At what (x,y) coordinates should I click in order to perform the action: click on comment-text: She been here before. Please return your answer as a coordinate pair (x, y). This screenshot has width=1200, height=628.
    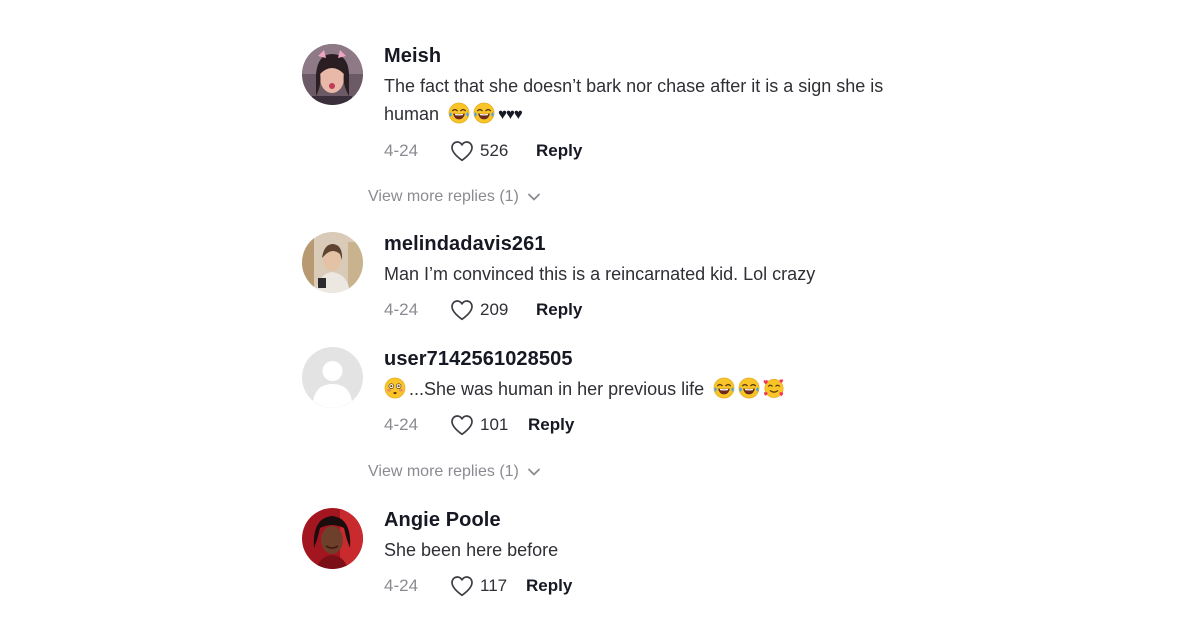
    Looking at the image, I should click on (471, 550).